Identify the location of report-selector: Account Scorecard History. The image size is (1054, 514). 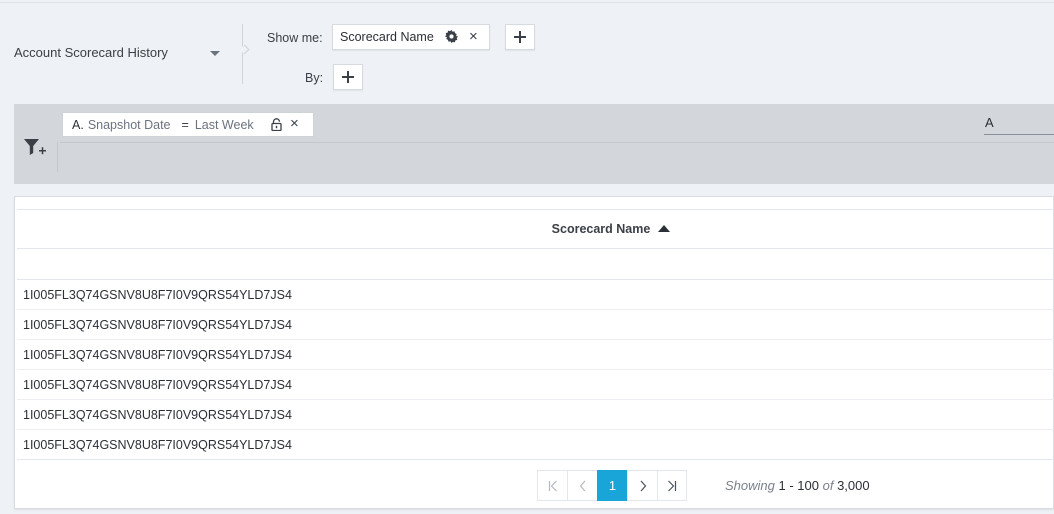
(117, 52).